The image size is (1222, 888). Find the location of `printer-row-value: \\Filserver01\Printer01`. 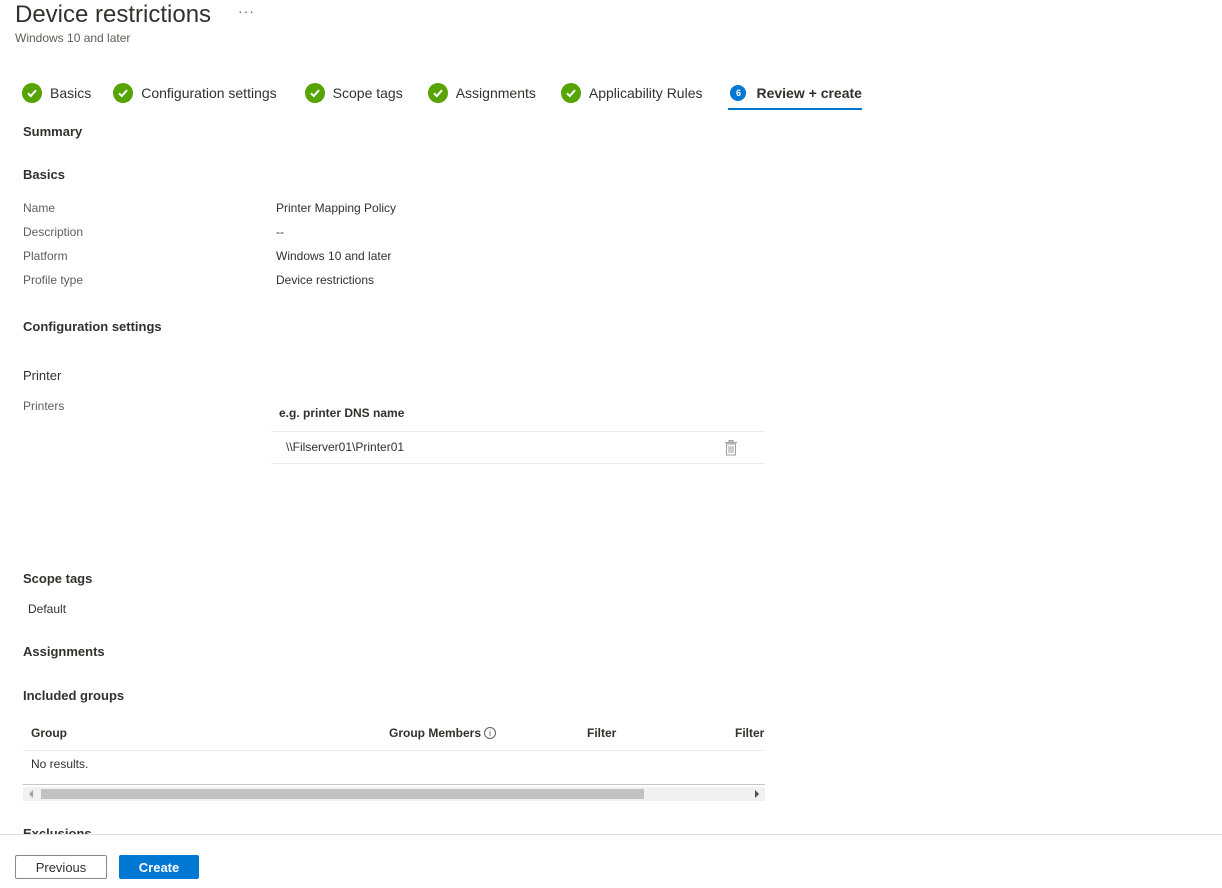

printer-row-value: \\Filserver01\Printer01 is located at coordinates (345, 447).